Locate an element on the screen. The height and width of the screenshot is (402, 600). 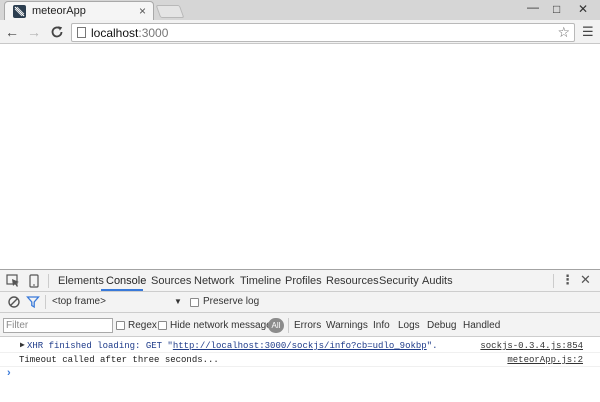
level-info-button: Info is located at coordinates (381, 325).